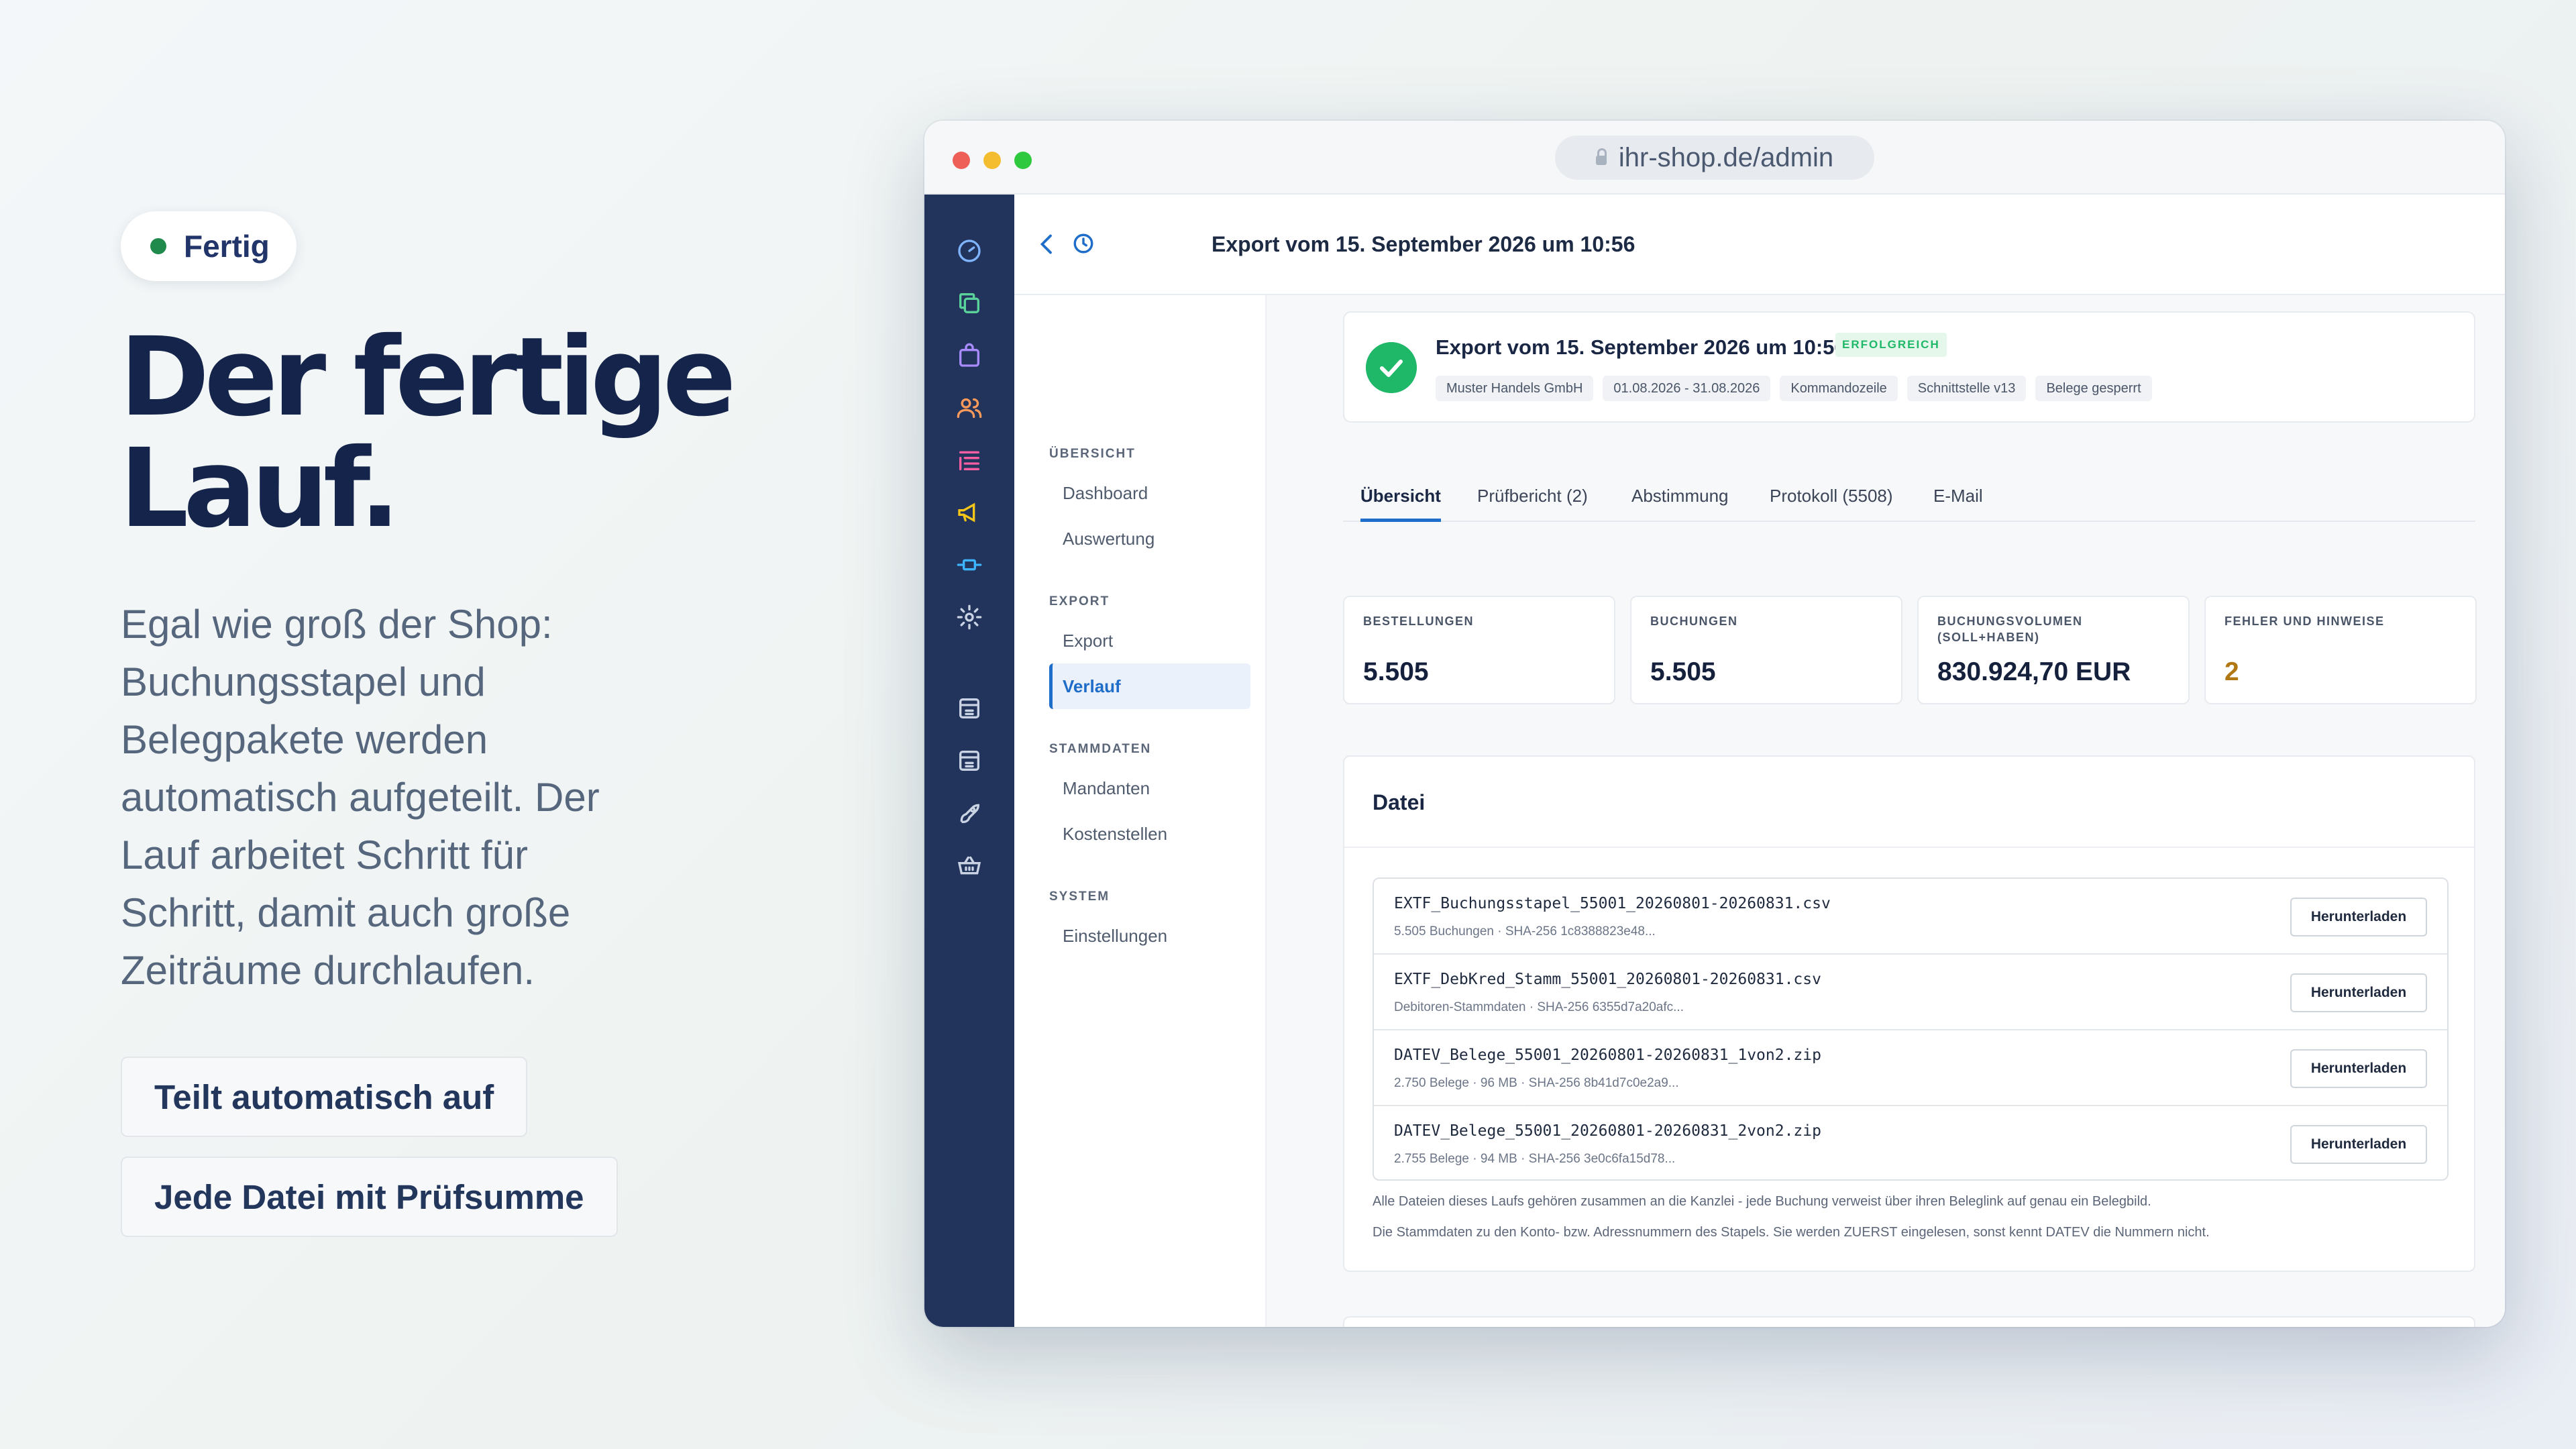  I want to click on tag-period: 01.08.2026 - 31.08.2026, so click(1687, 388).